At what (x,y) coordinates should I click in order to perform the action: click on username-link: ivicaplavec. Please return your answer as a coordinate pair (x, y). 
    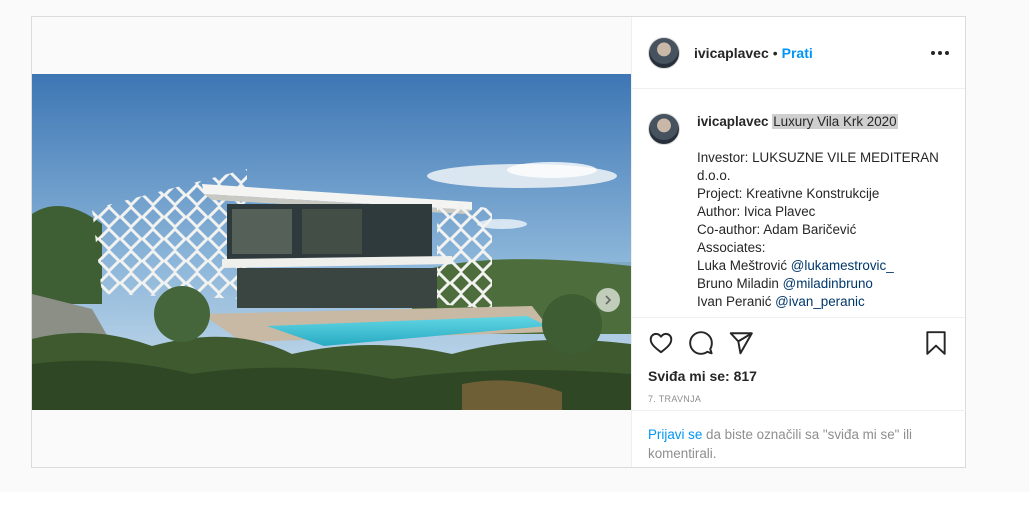
    Looking at the image, I should click on (731, 53).